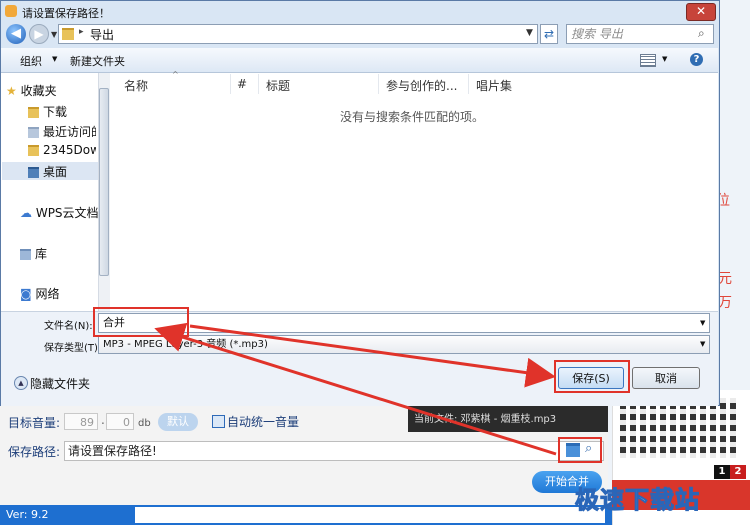 Image resolution: width=750 pixels, height=525 pixels. Describe the element at coordinates (355, 389) in the screenshot. I see `annotation-arrows` at that location.